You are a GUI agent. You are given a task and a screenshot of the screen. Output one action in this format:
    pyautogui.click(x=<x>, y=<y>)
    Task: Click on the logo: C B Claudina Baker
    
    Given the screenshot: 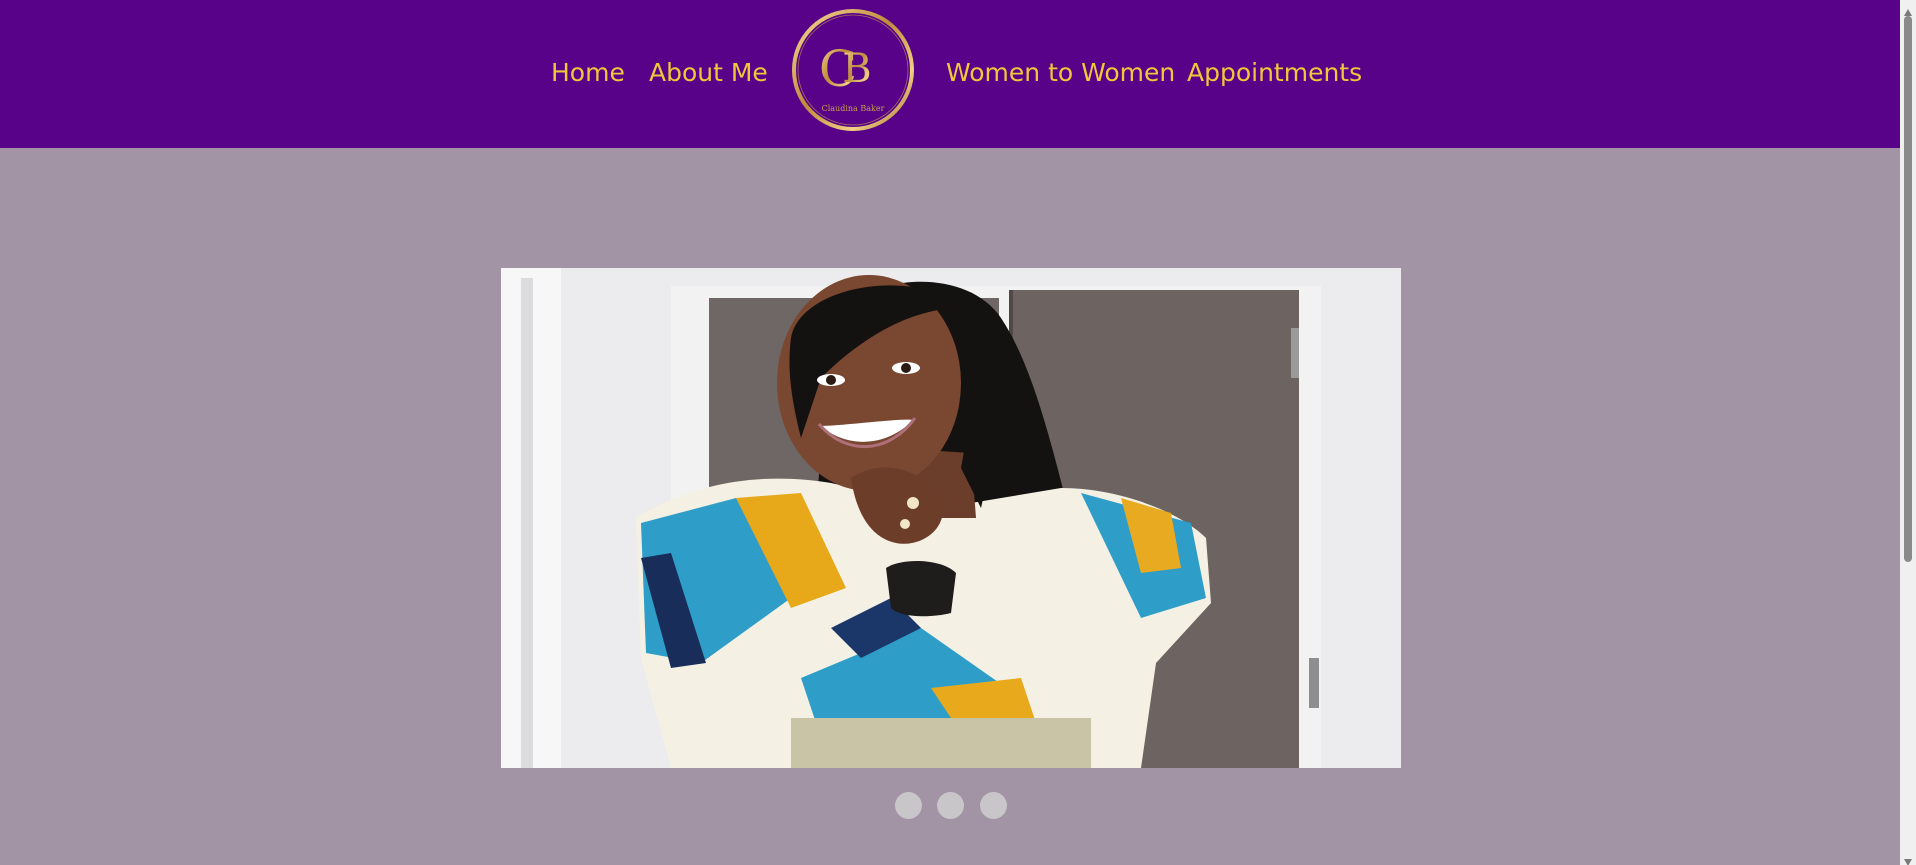 What is the action you would take?
    pyautogui.click(x=853, y=70)
    